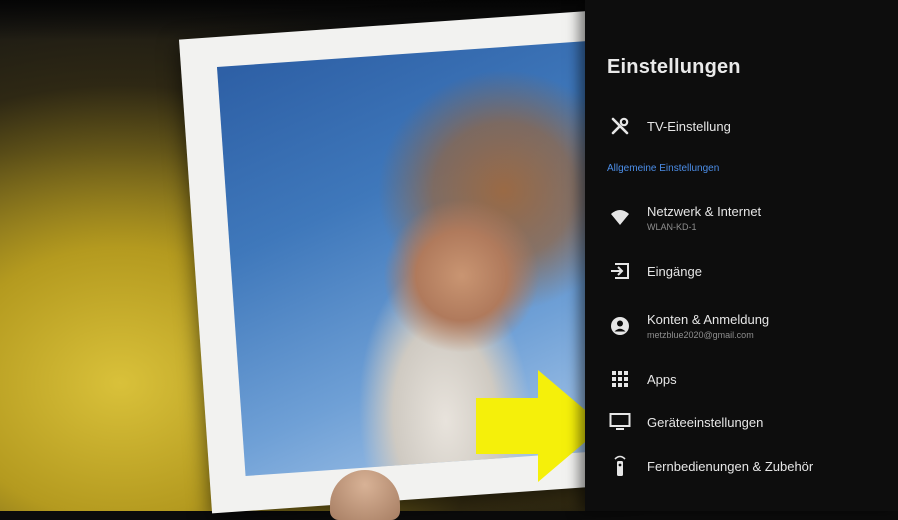 The width and height of the screenshot is (898, 520). I want to click on wifi-icon, so click(620, 218).